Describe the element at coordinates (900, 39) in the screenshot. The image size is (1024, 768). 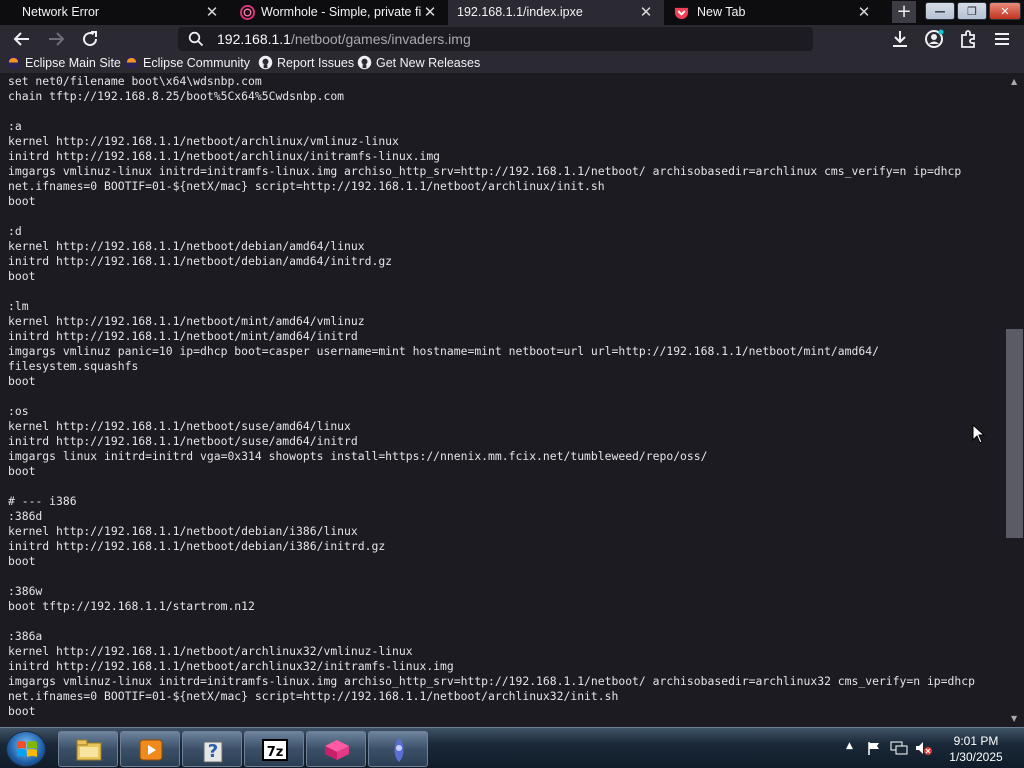
I see `download-icon` at that location.